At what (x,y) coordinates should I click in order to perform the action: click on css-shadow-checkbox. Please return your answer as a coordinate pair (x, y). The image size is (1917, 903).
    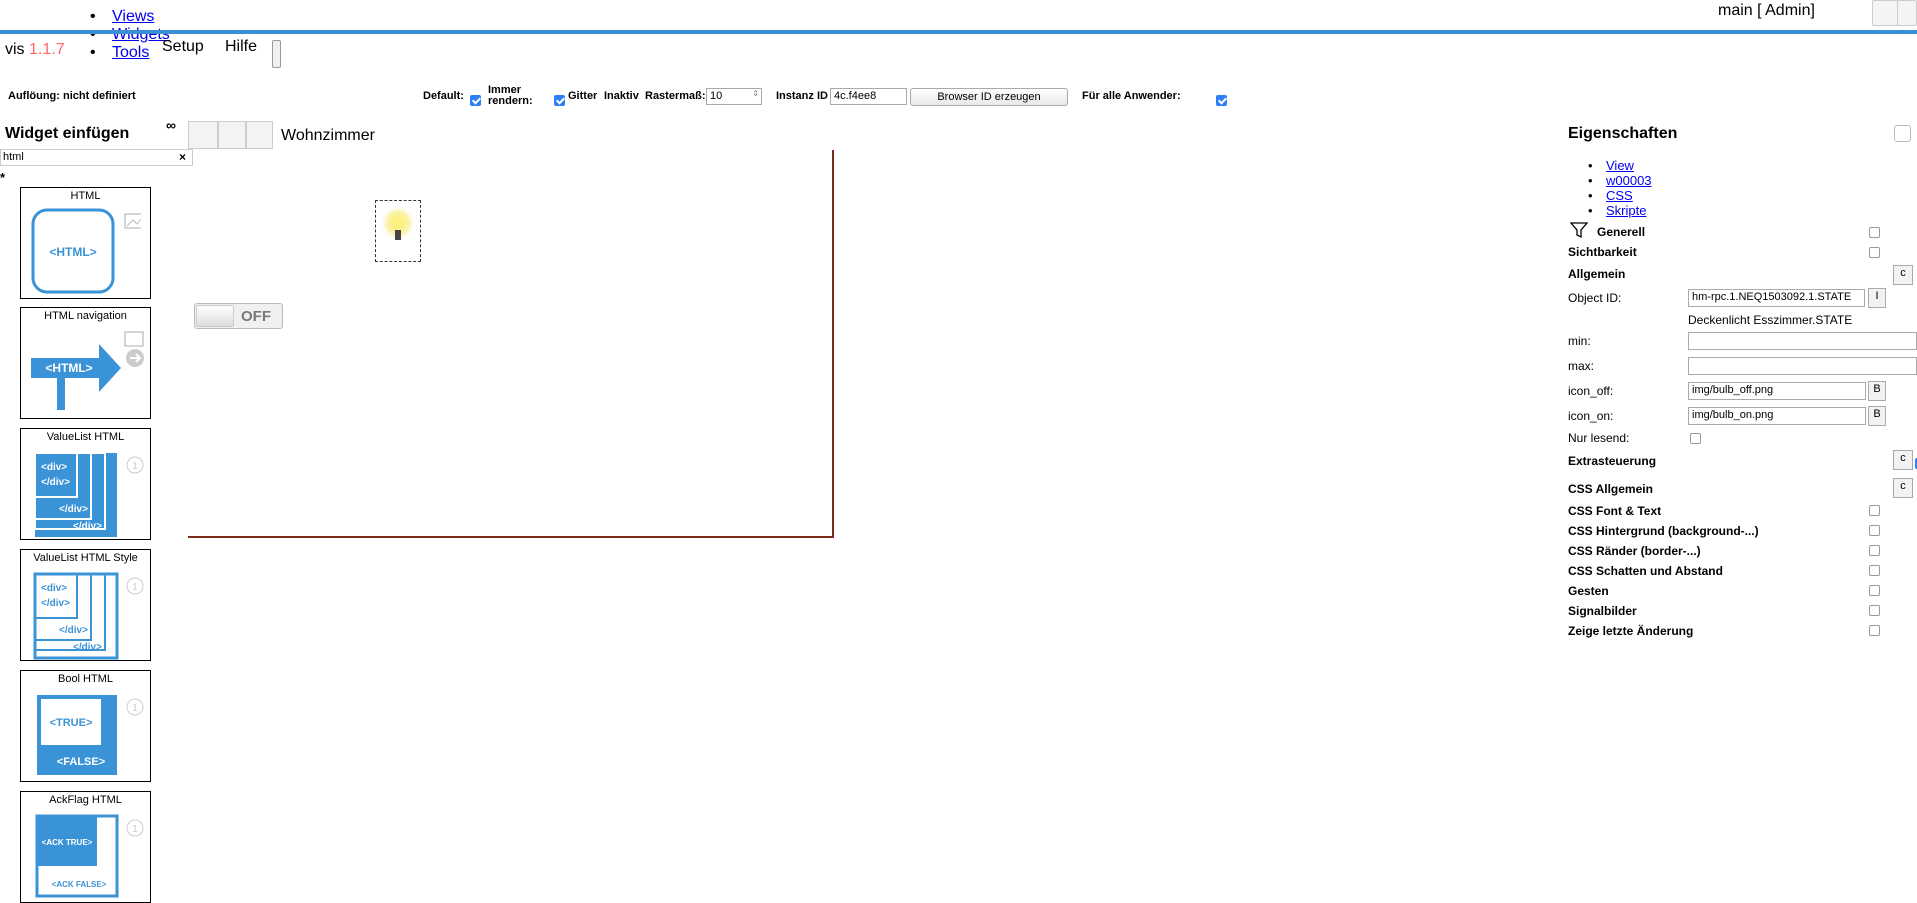
    Looking at the image, I should click on (1874, 570).